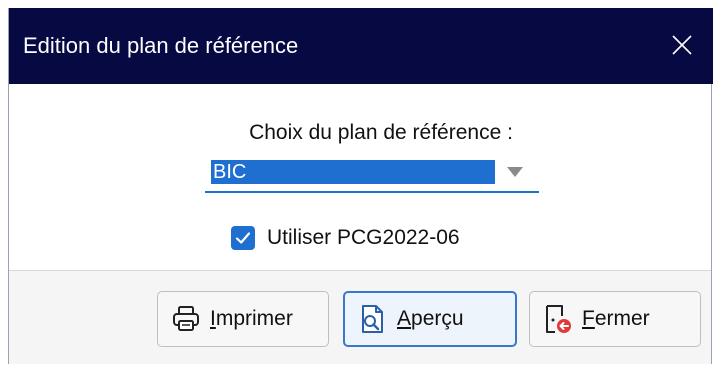  What do you see at coordinates (515, 172) in the screenshot?
I see `chevron-down-icon` at bounding box center [515, 172].